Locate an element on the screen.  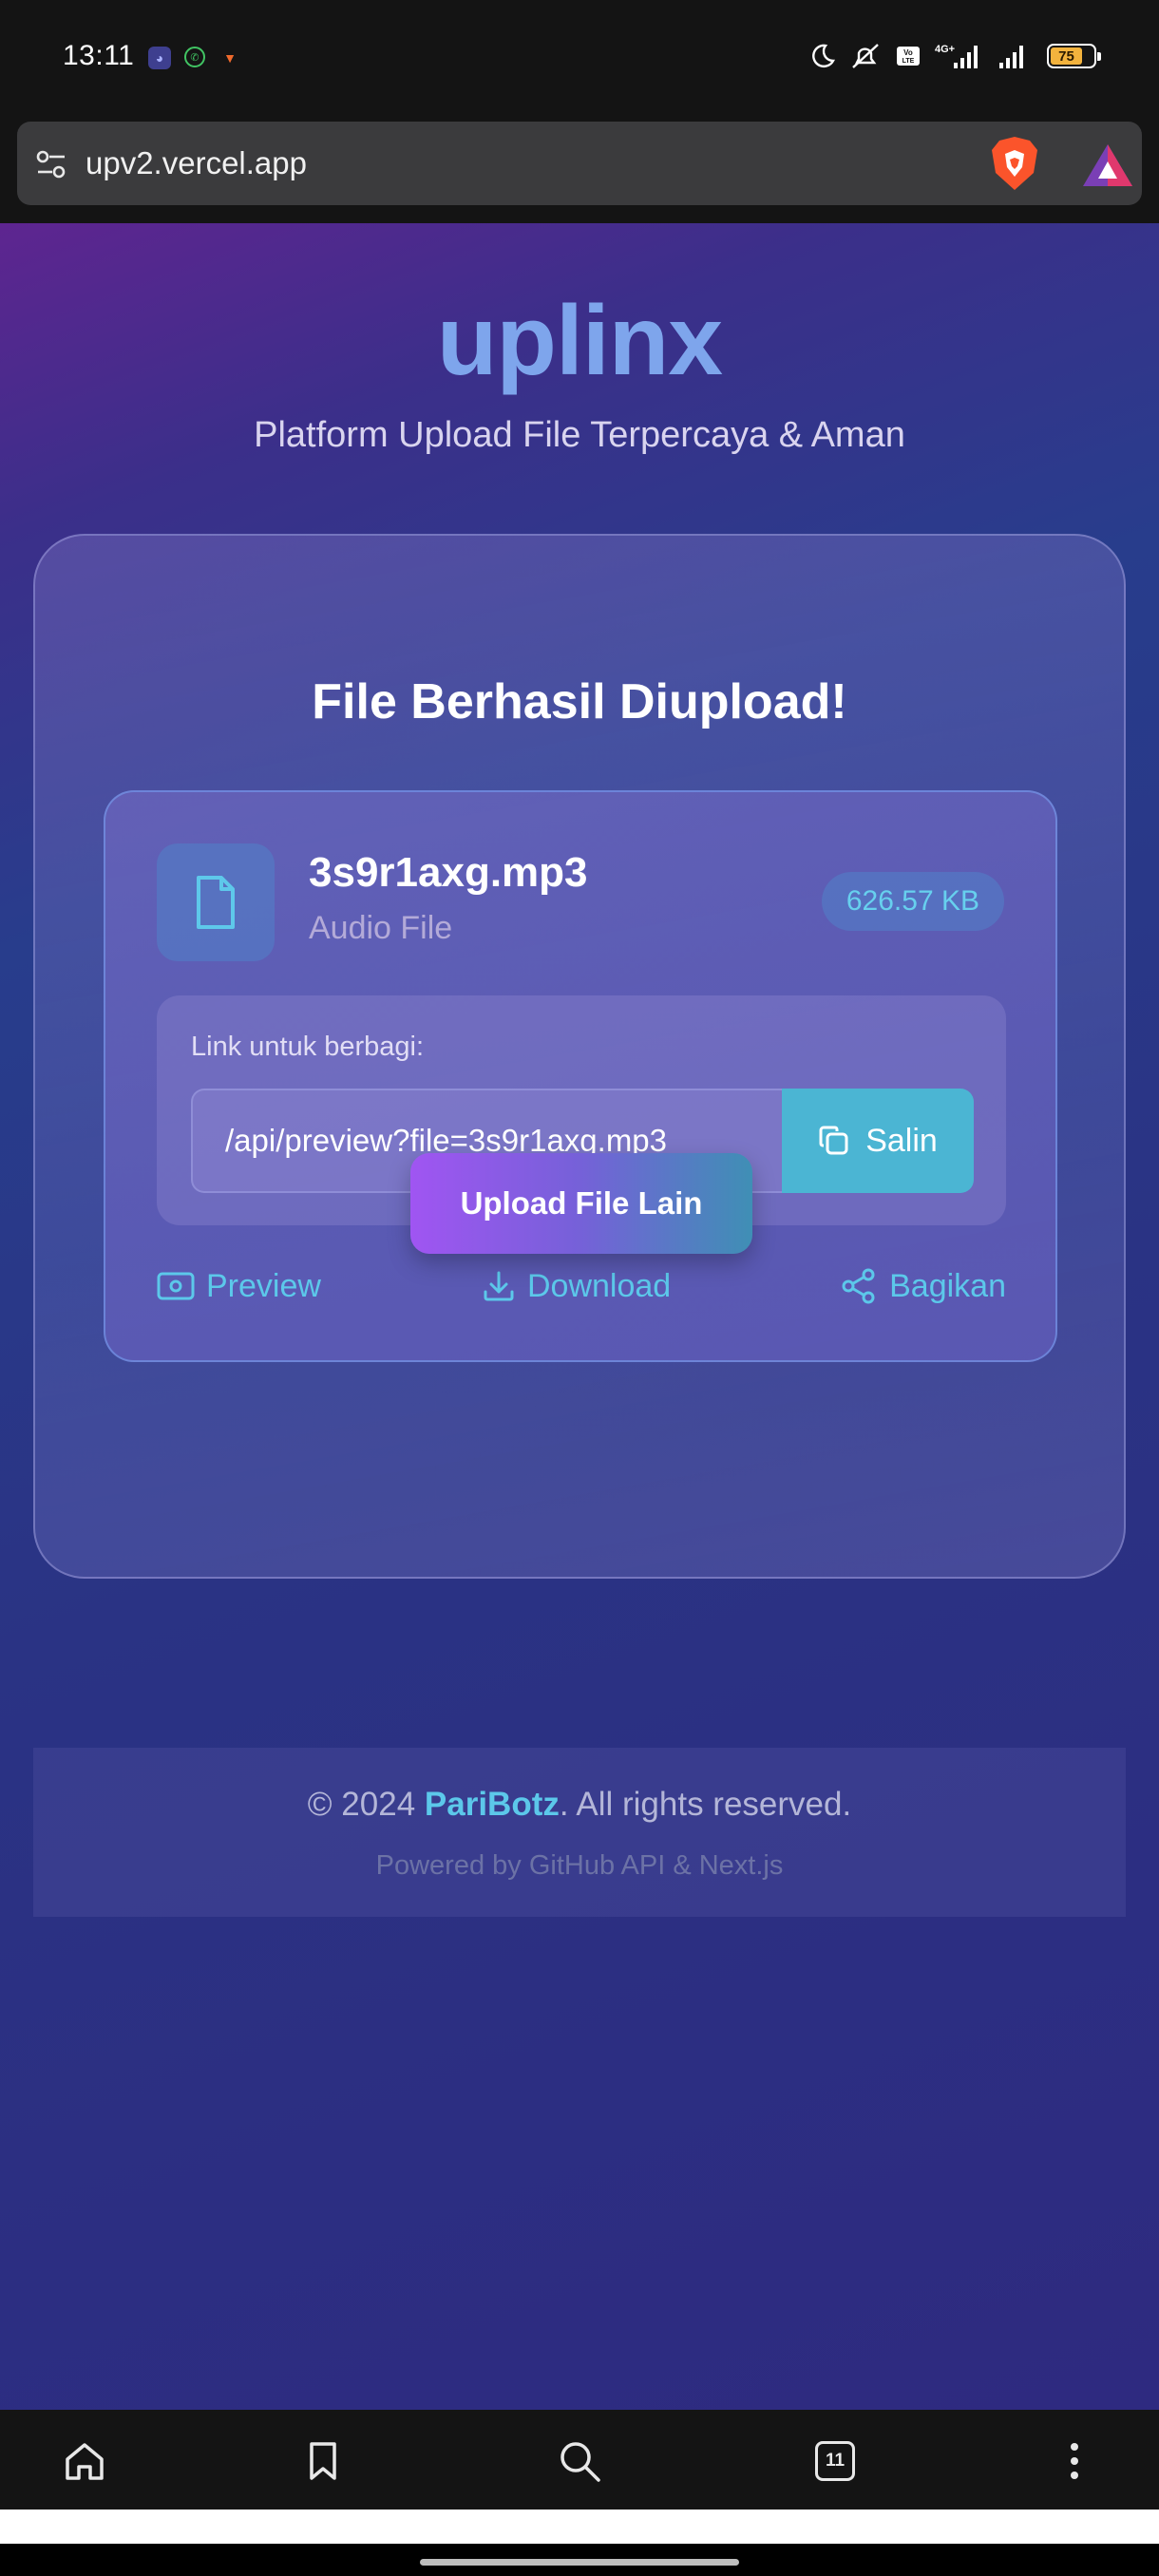
brave-shields-icon is located at coordinates (1014, 163).